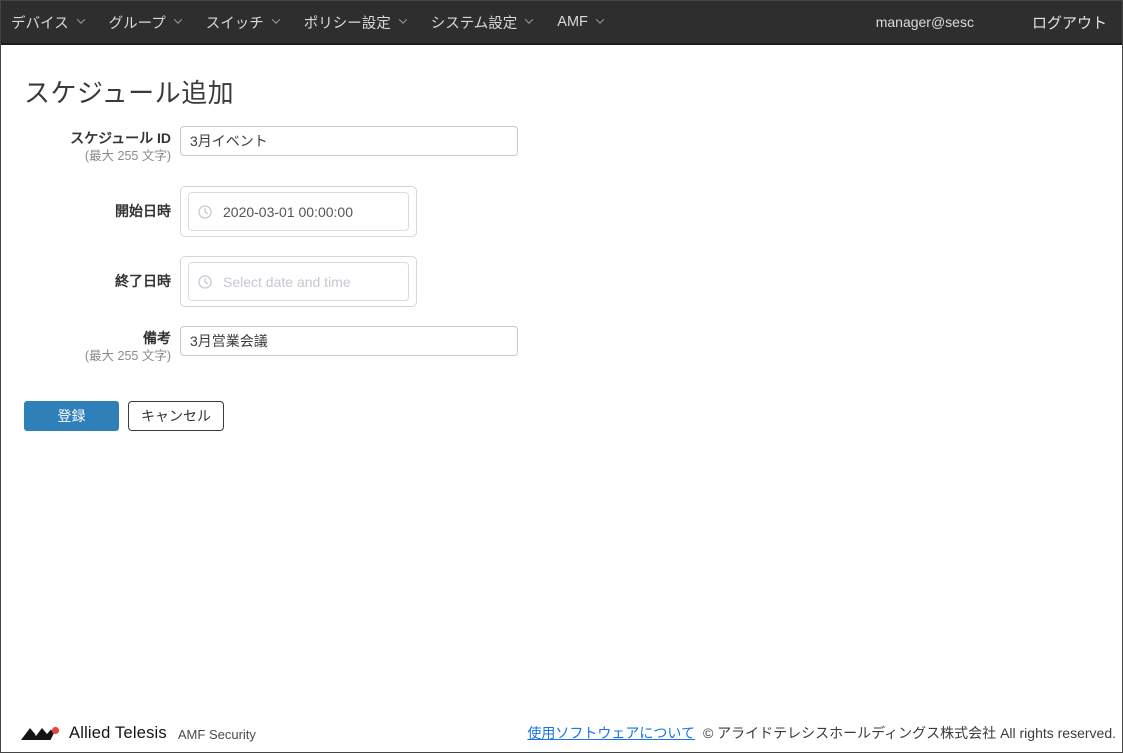 Image resolution: width=1123 pixels, height=753 pixels. I want to click on nav-item-label: AMF, so click(572, 22).